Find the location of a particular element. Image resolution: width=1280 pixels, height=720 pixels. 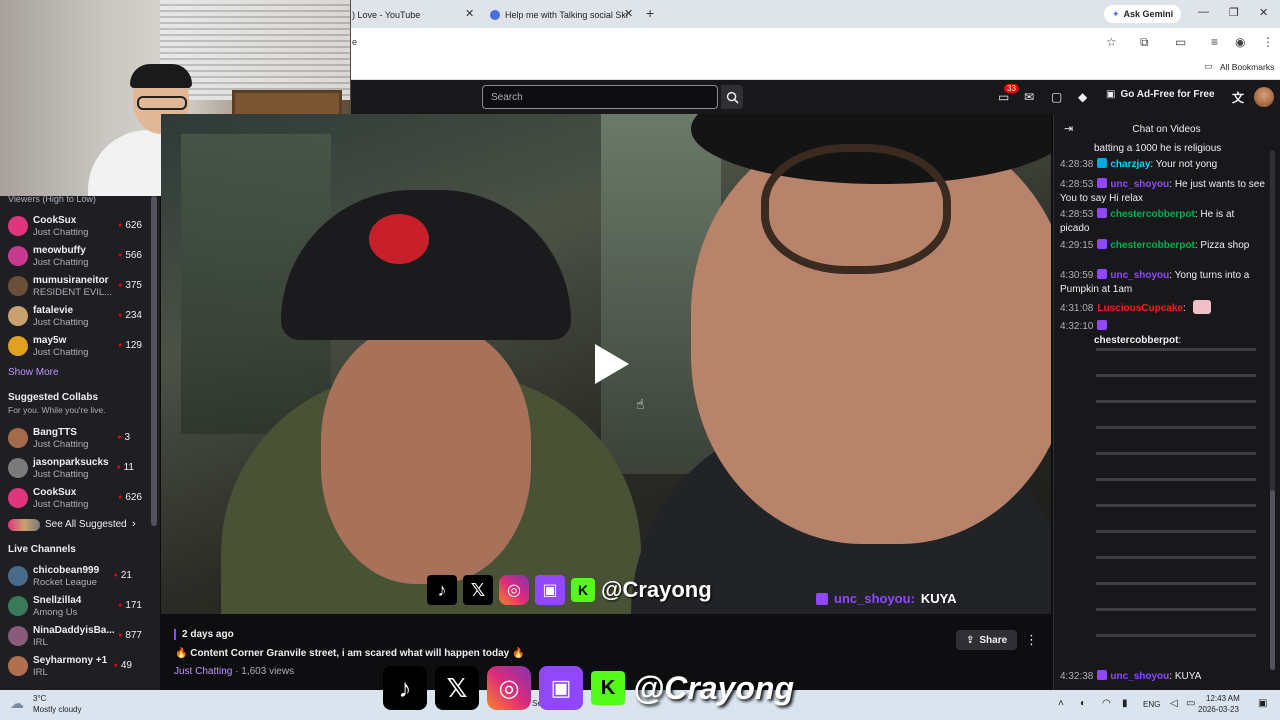

speaker-icon: ◁ is located at coordinates (1174, 703).